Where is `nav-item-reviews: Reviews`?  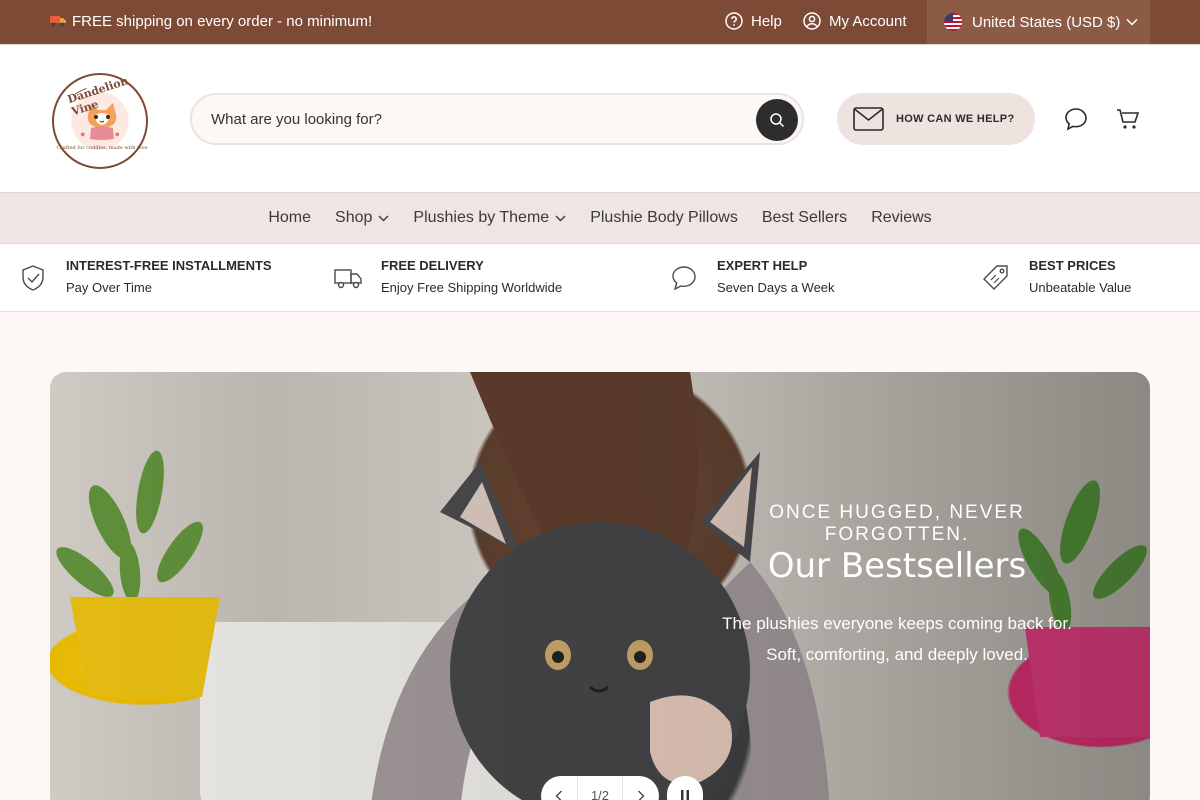
nav-item-reviews: Reviews is located at coordinates (901, 218).